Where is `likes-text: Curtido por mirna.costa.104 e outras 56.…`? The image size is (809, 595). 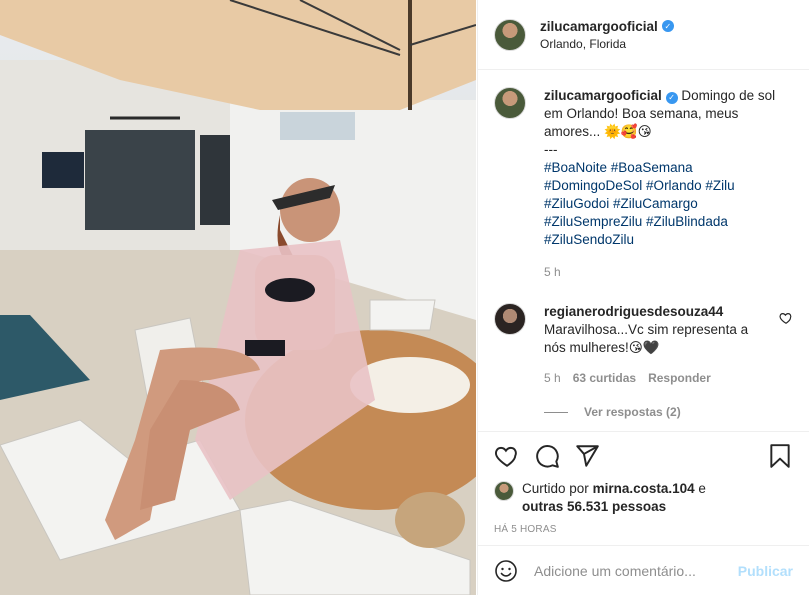
likes-text: Curtido por mirna.costa.104 e outras 56.… is located at coordinates (614, 498).